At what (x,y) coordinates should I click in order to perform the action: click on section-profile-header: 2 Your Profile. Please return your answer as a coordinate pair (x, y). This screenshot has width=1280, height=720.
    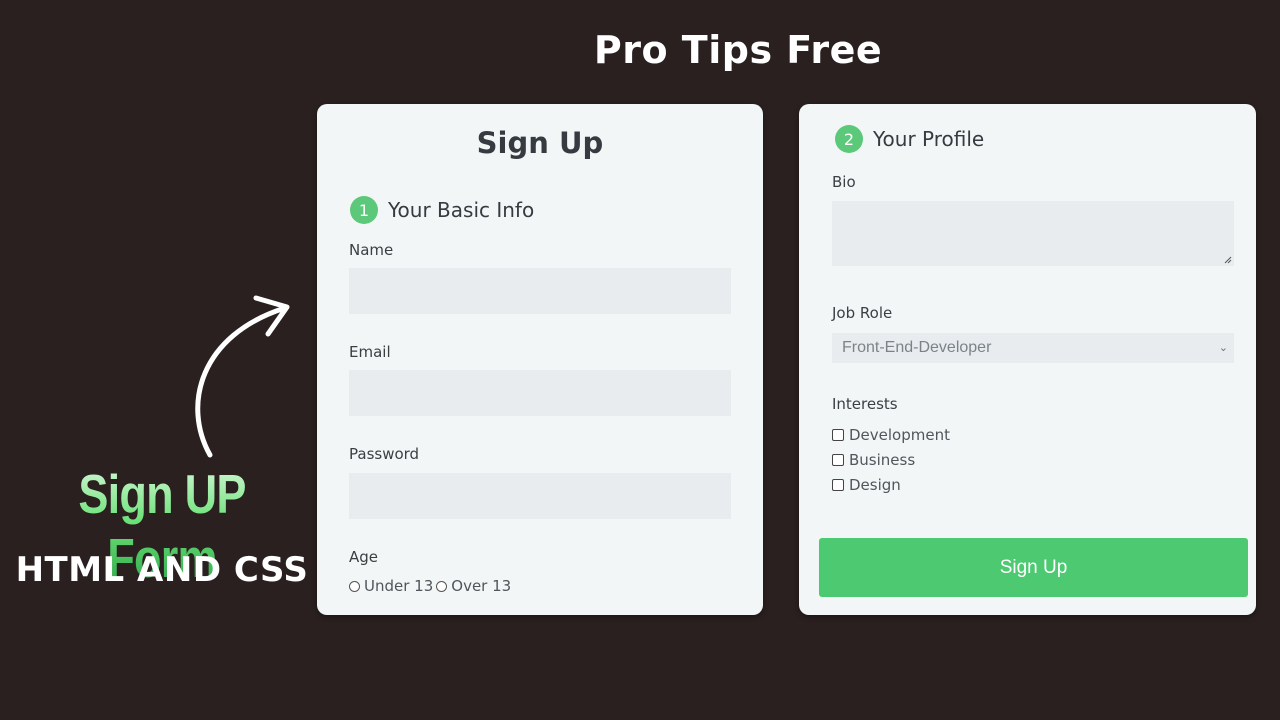
    Looking at the image, I should click on (909, 139).